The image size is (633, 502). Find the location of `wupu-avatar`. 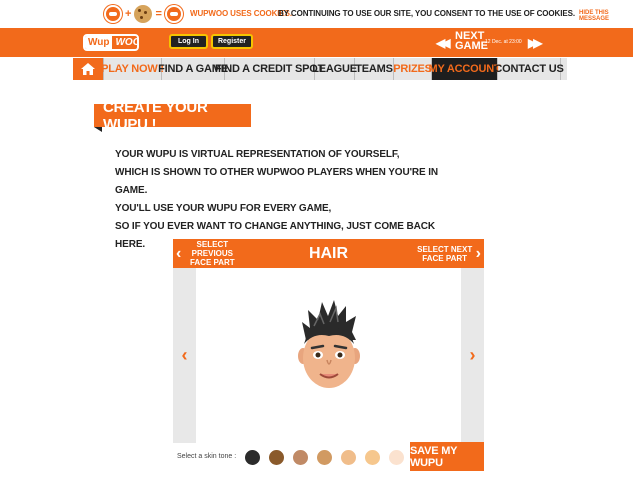

wupu-avatar is located at coordinates (329, 344).